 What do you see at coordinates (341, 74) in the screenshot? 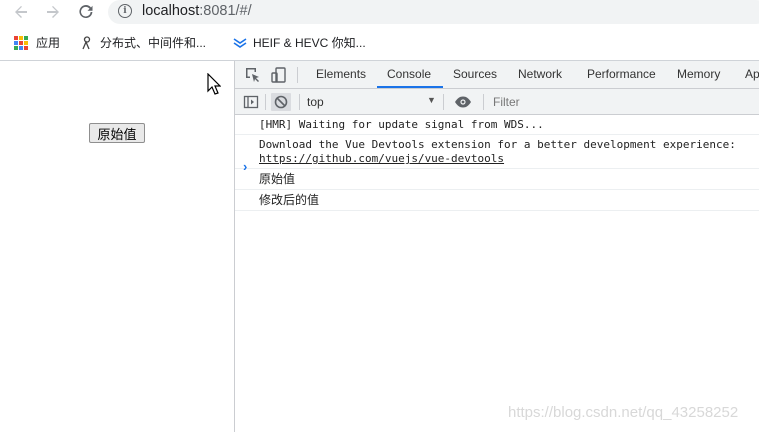
I see `tab-elements: Elements` at bounding box center [341, 74].